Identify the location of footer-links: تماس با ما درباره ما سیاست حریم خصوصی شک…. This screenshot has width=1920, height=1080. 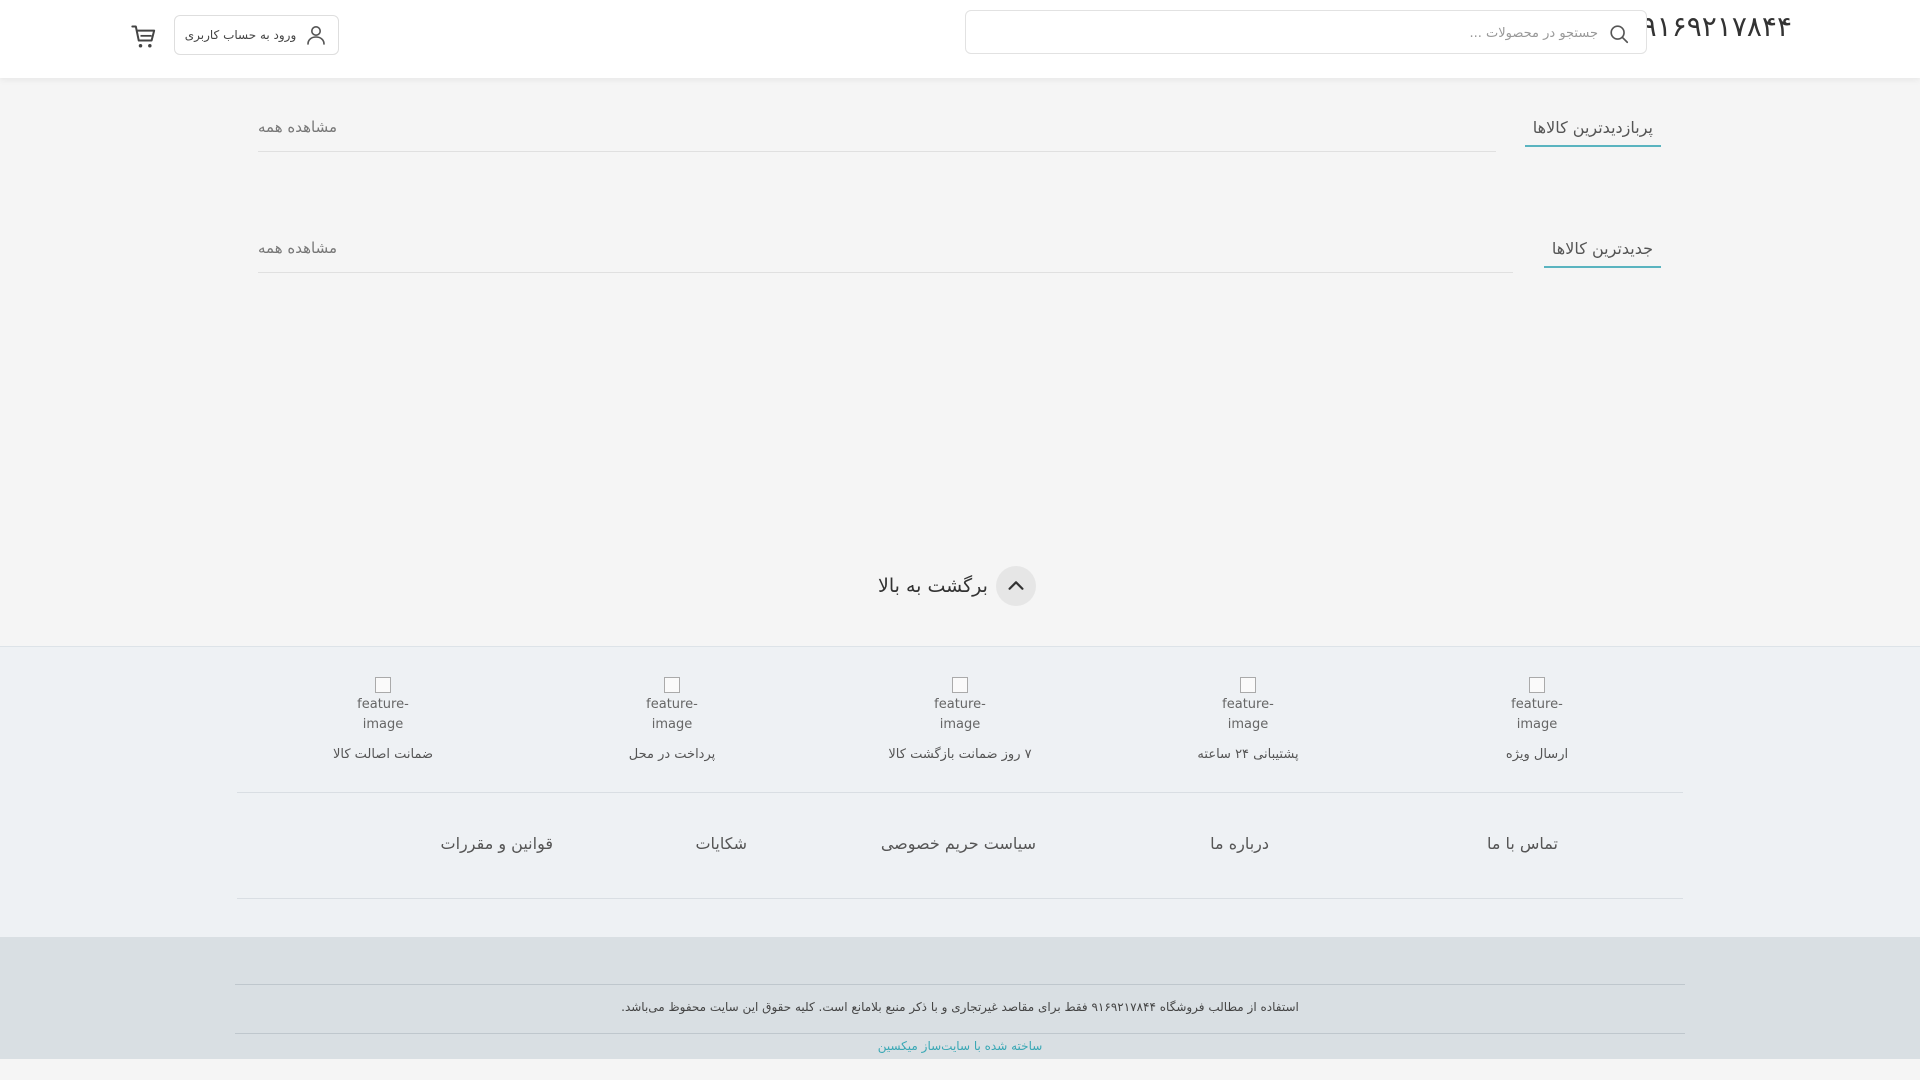
(960, 846).